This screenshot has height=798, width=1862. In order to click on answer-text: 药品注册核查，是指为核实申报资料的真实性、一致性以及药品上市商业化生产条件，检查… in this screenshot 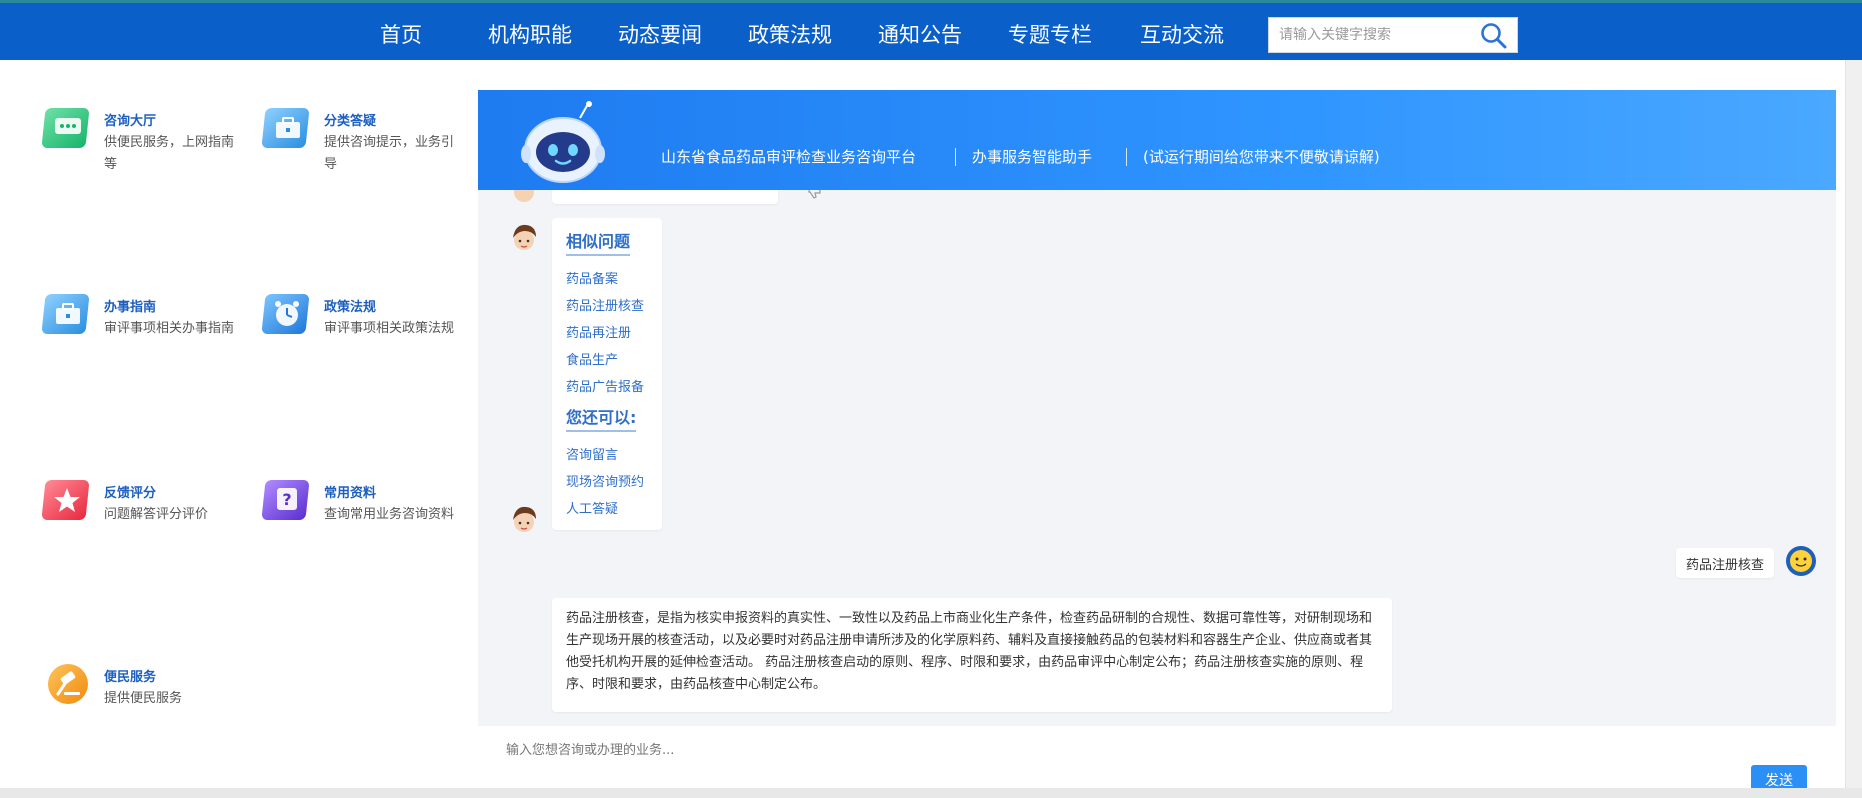, I will do `click(969, 651)`.